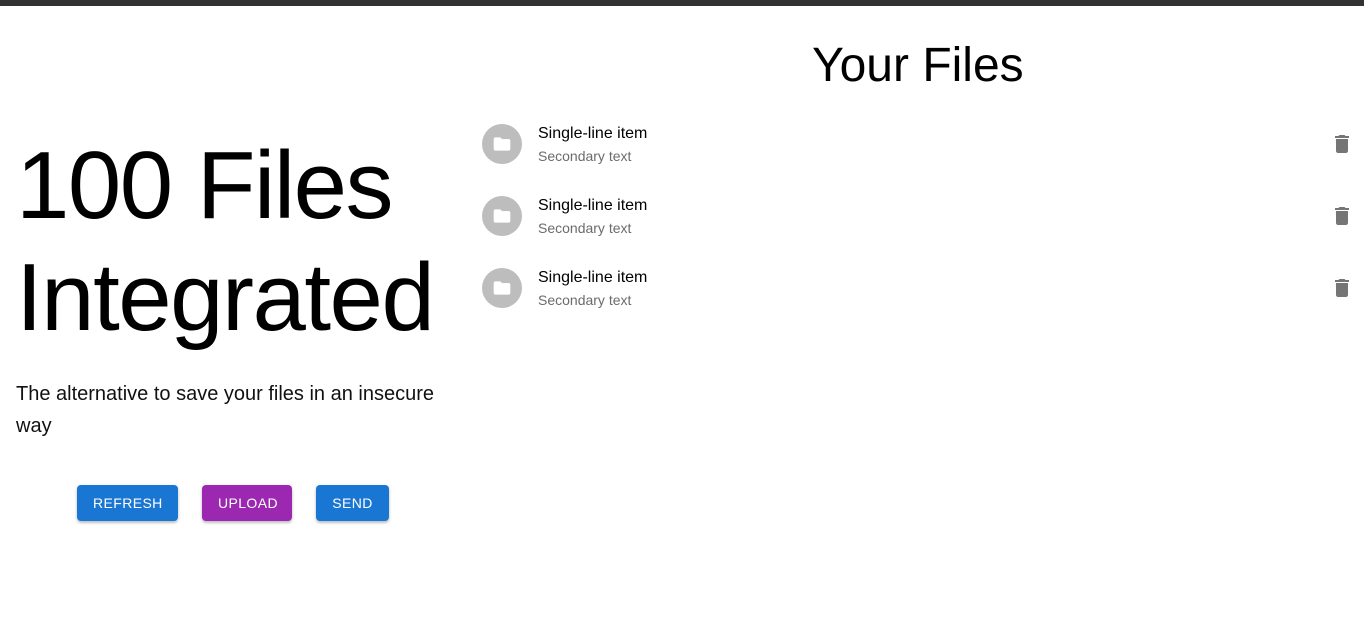 Image resolution: width=1364 pixels, height=643 pixels. Describe the element at coordinates (247, 503) in the screenshot. I see `upload-button: UPLOAD` at that location.